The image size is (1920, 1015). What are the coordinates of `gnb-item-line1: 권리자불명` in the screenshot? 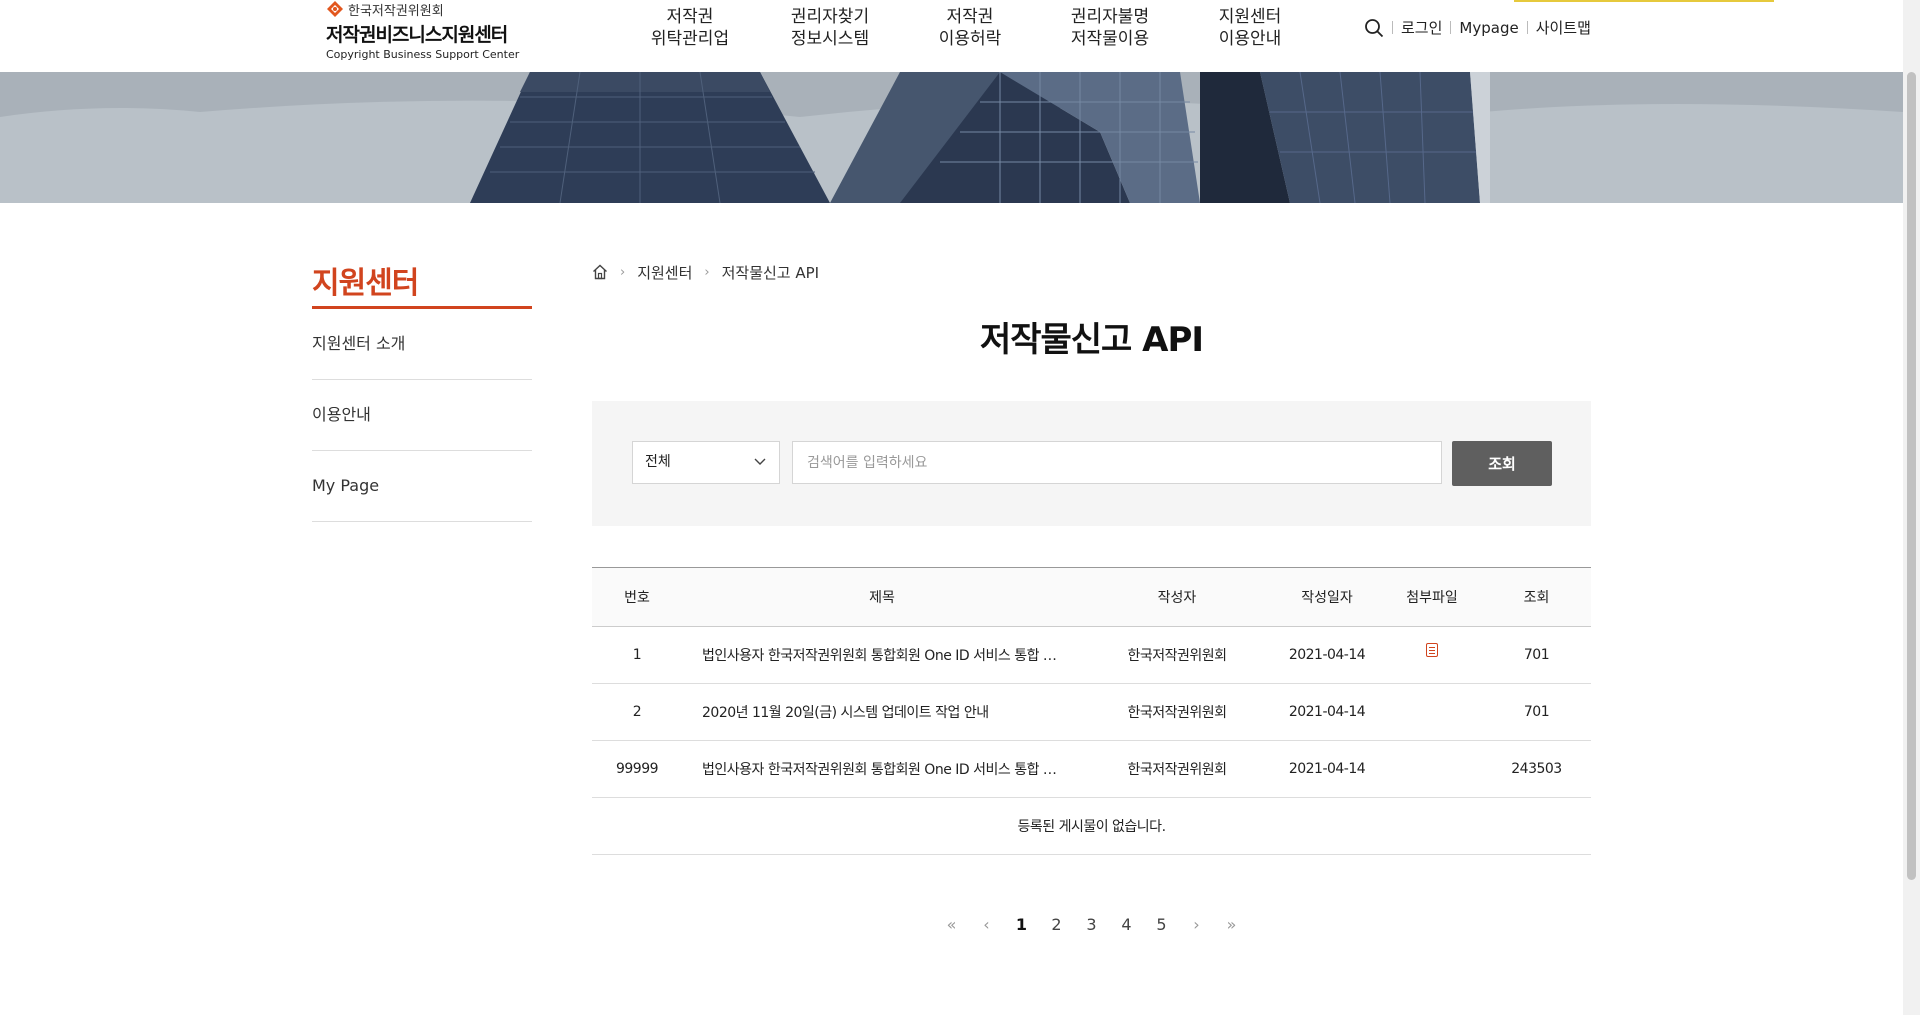 It's located at (1110, 17).